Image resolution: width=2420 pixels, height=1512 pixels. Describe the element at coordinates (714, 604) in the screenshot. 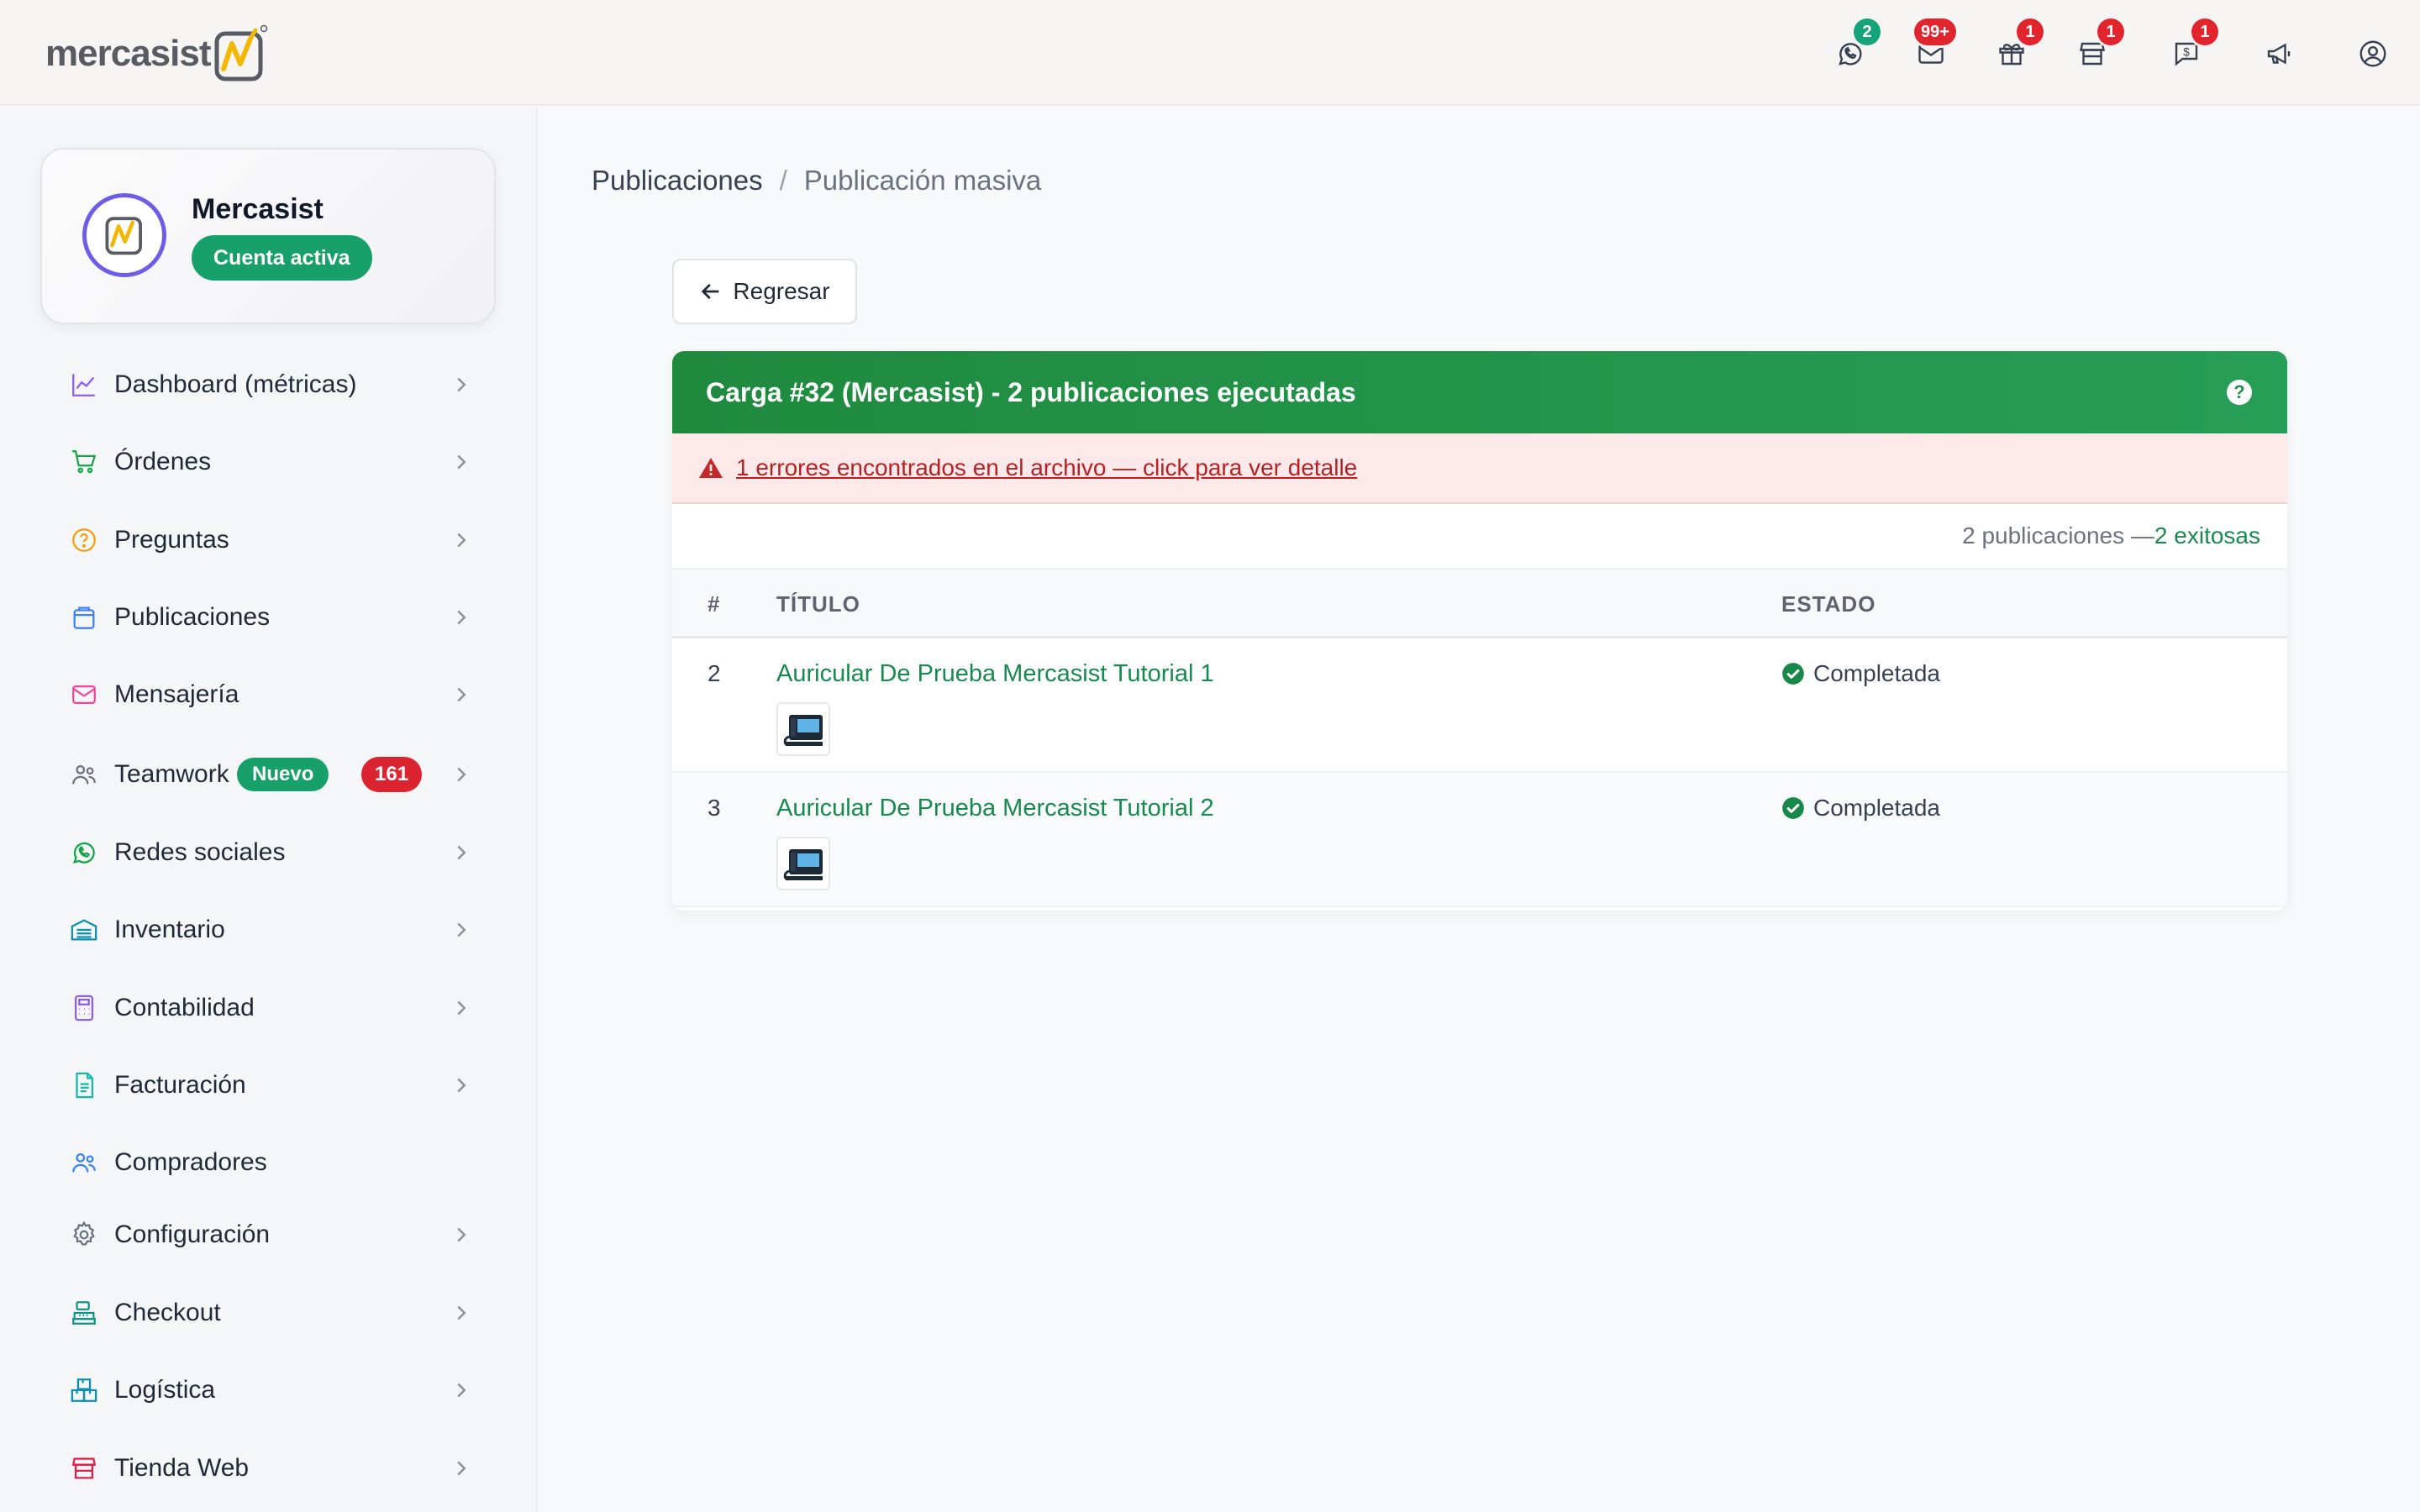

I see `column-header-num: #` at that location.